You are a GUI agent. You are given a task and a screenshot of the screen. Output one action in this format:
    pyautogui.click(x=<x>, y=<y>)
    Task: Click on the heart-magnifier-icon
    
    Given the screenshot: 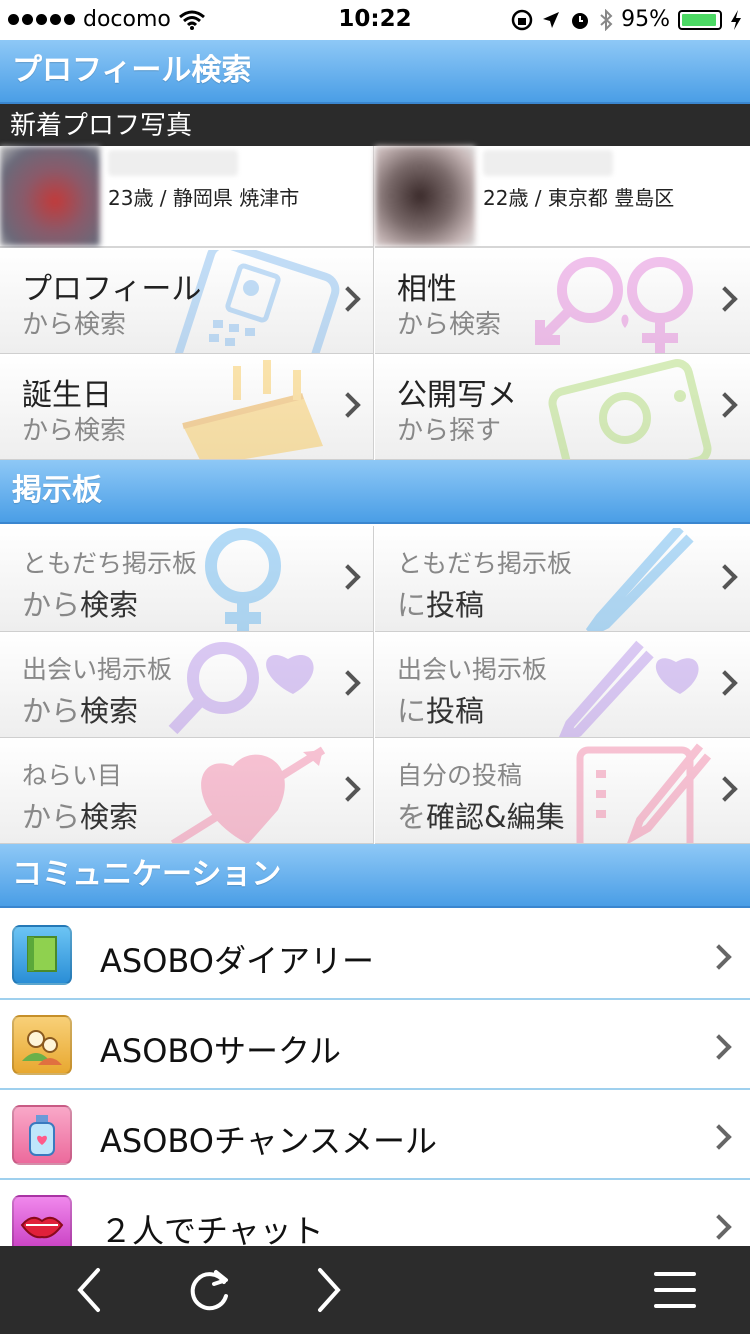 What is the action you would take?
    pyautogui.click(x=241, y=688)
    